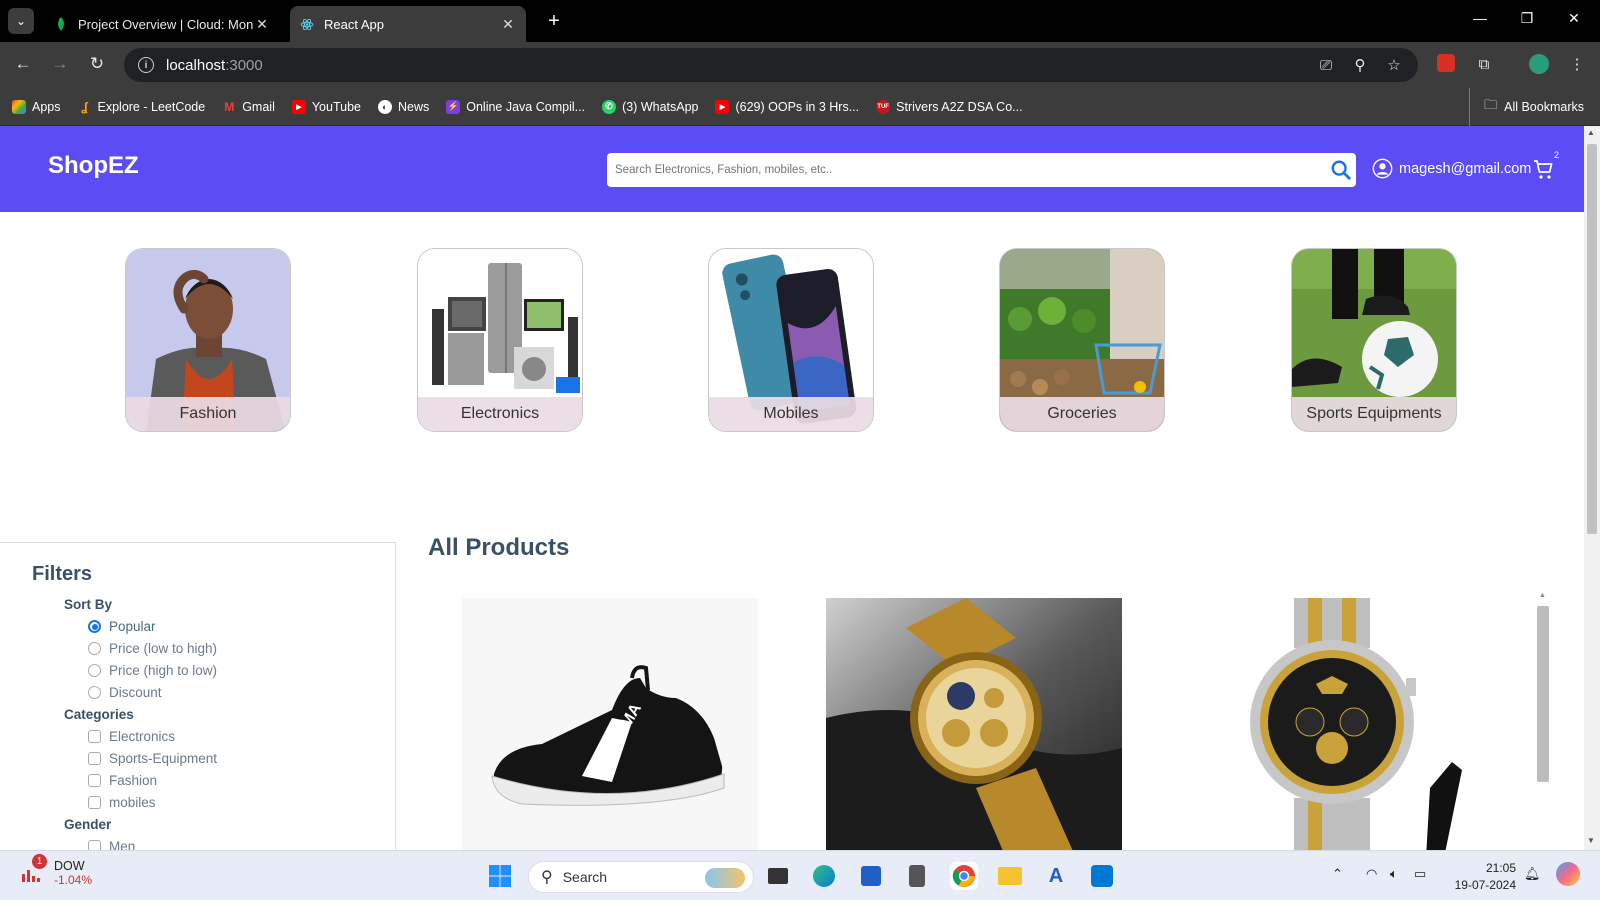  I want to click on all-products-title: All Products, so click(499, 547).